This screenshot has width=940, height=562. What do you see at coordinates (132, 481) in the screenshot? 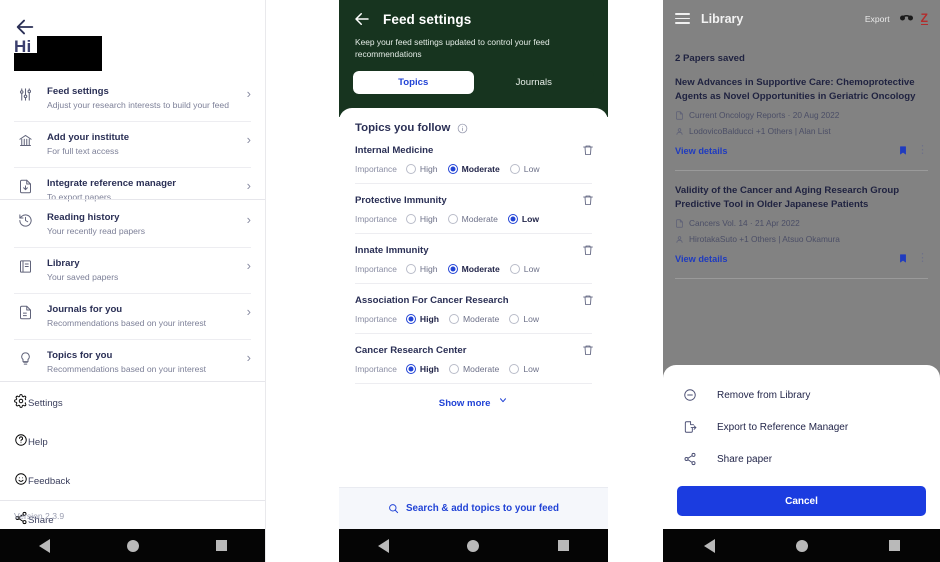
I see `sidebar-item-feedback: Feedback` at bounding box center [132, 481].